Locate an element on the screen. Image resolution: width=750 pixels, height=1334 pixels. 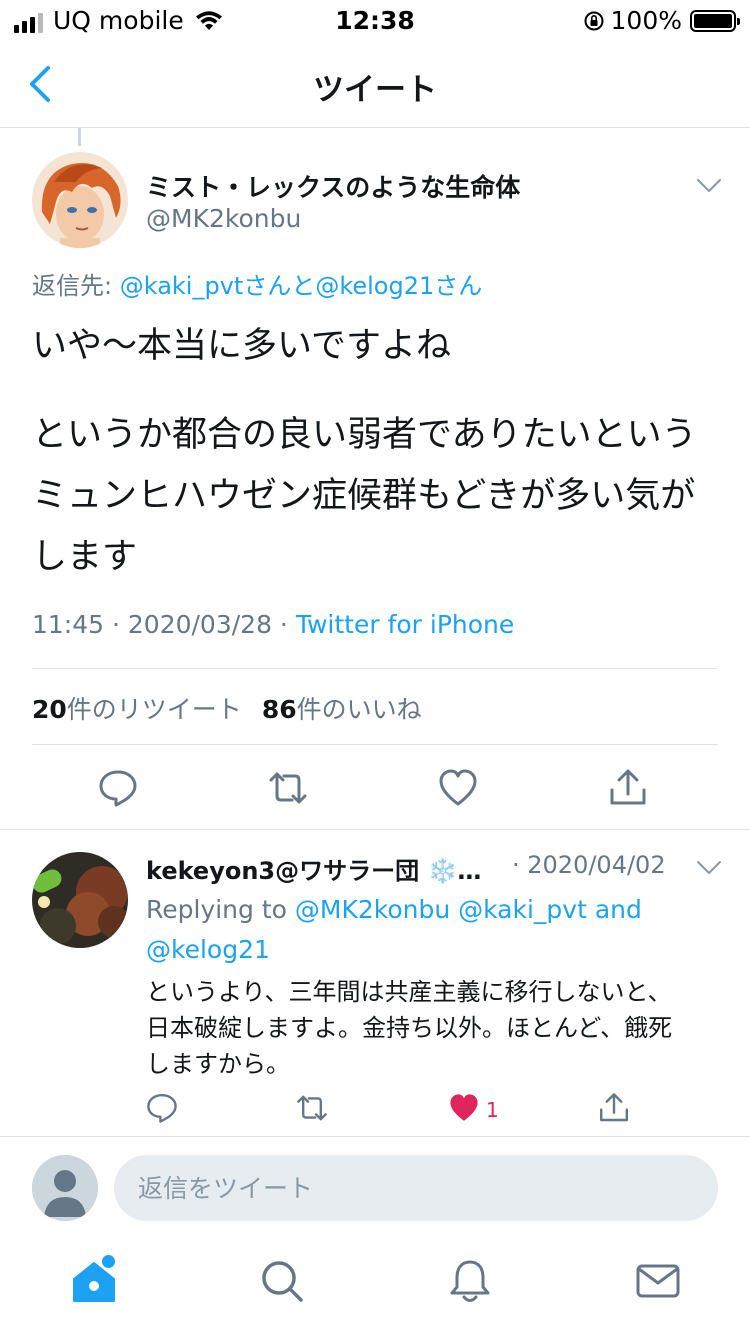
orientation-lock-icon is located at coordinates (594, 20).